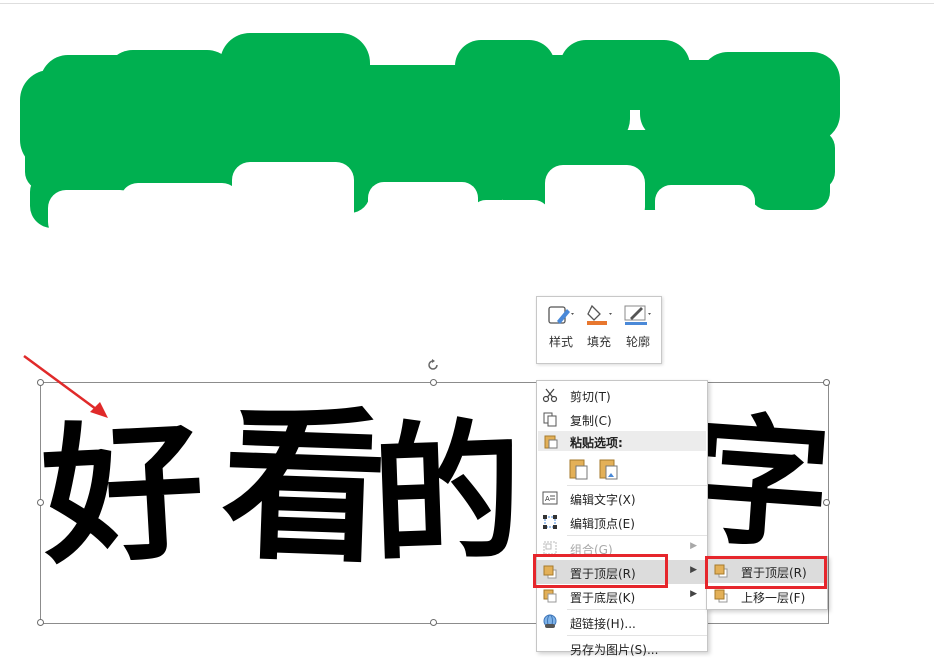 This screenshot has width=934, height=660. What do you see at coordinates (622, 395) in the screenshot?
I see `menu-item-cut: 剪切(T)` at bounding box center [622, 395].